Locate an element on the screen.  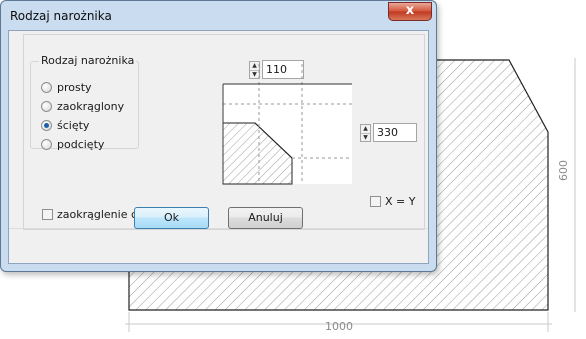
corner-preview is located at coordinates (287, 124).